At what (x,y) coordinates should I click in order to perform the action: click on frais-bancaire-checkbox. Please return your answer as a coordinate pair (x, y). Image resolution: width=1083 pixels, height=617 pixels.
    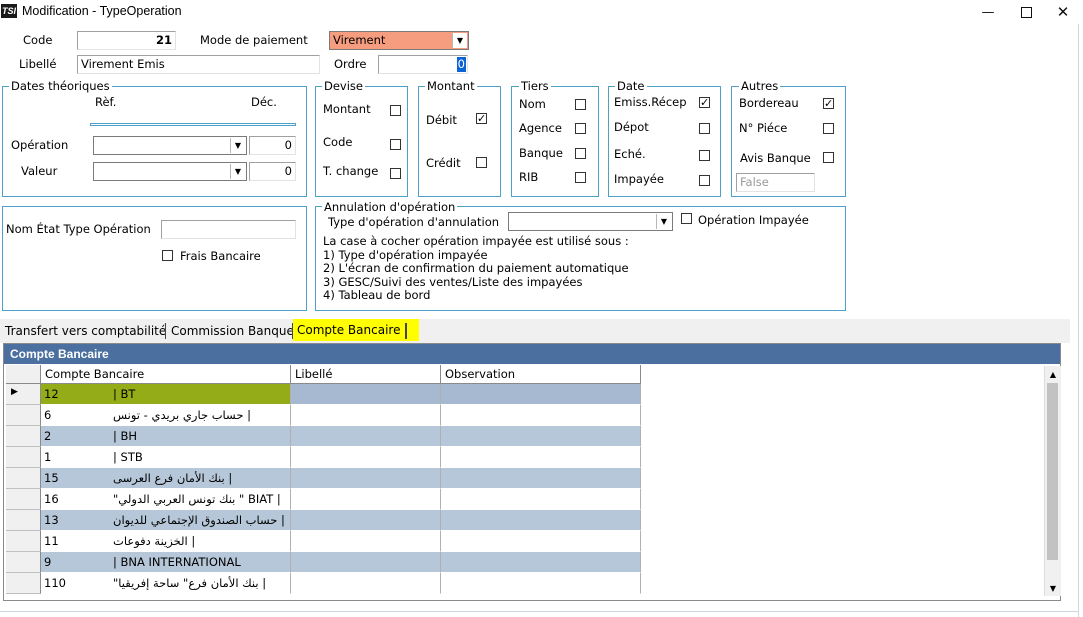
    Looking at the image, I should click on (167, 255).